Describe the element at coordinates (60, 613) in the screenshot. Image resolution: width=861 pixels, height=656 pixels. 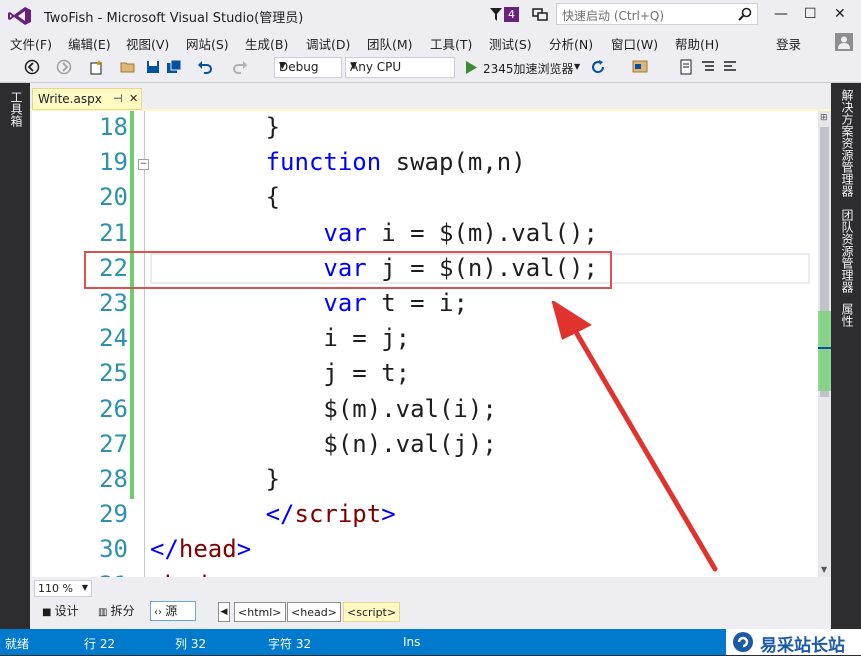
I see `design-view-button: ■ 设计` at that location.